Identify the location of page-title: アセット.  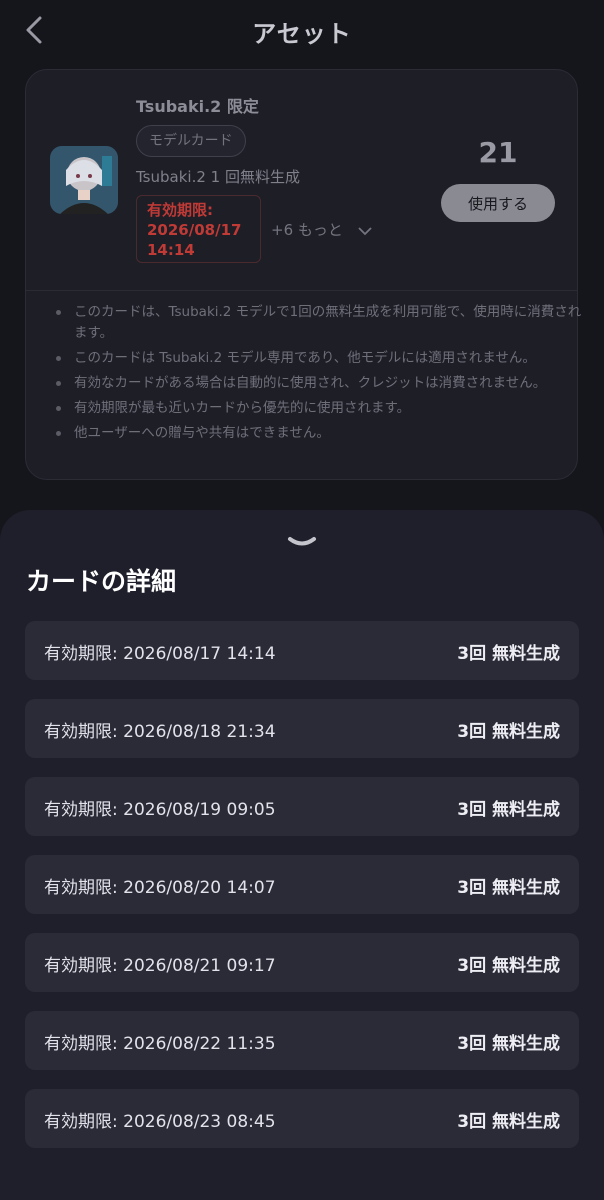
(302, 34).